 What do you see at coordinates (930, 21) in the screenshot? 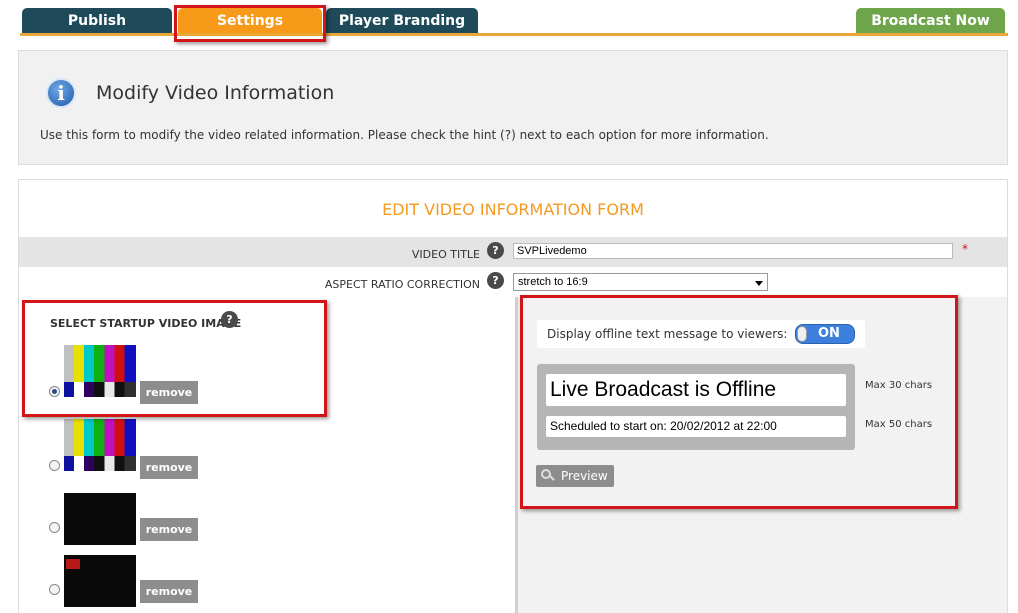
I see `tab-broadcast-now: Broadcast Now` at bounding box center [930, 21].